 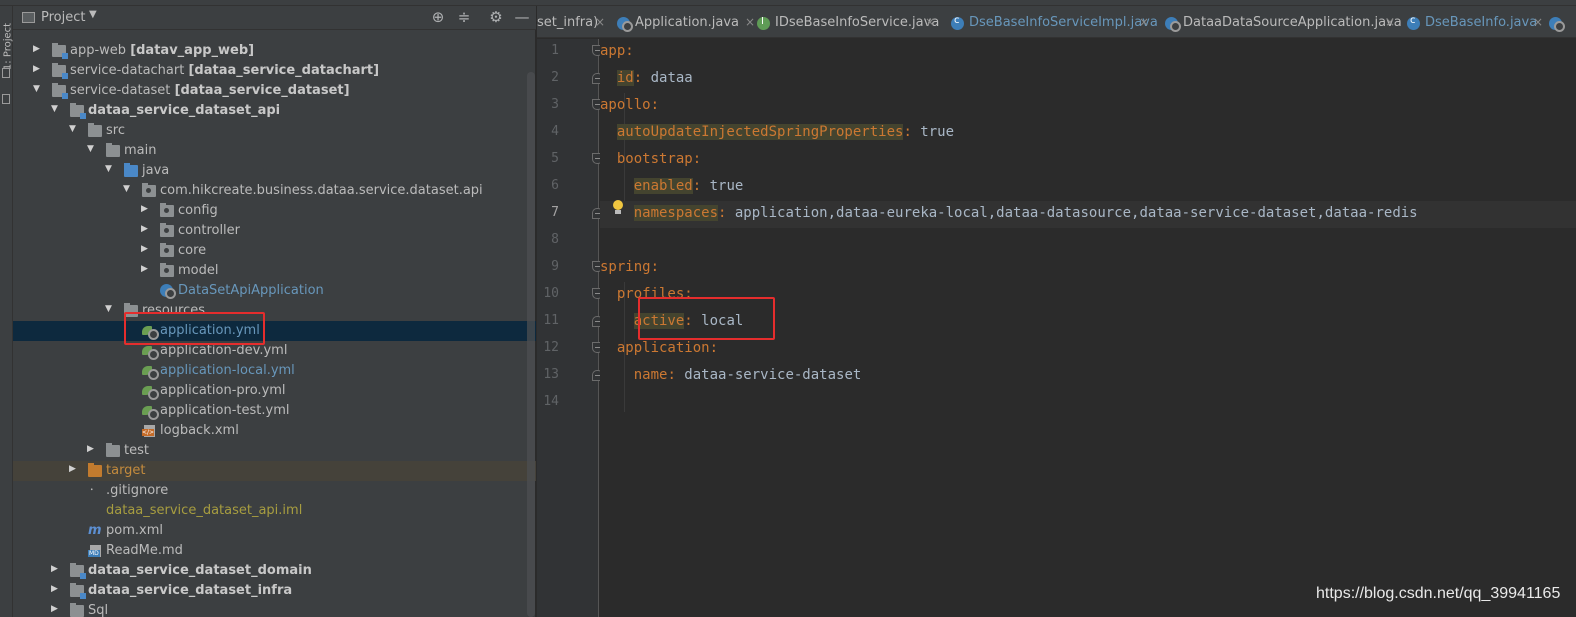 What do you see at coordinates (522, 18) in the screenshot?
I see `hide-icon: —` at bounding box center [522, 18].